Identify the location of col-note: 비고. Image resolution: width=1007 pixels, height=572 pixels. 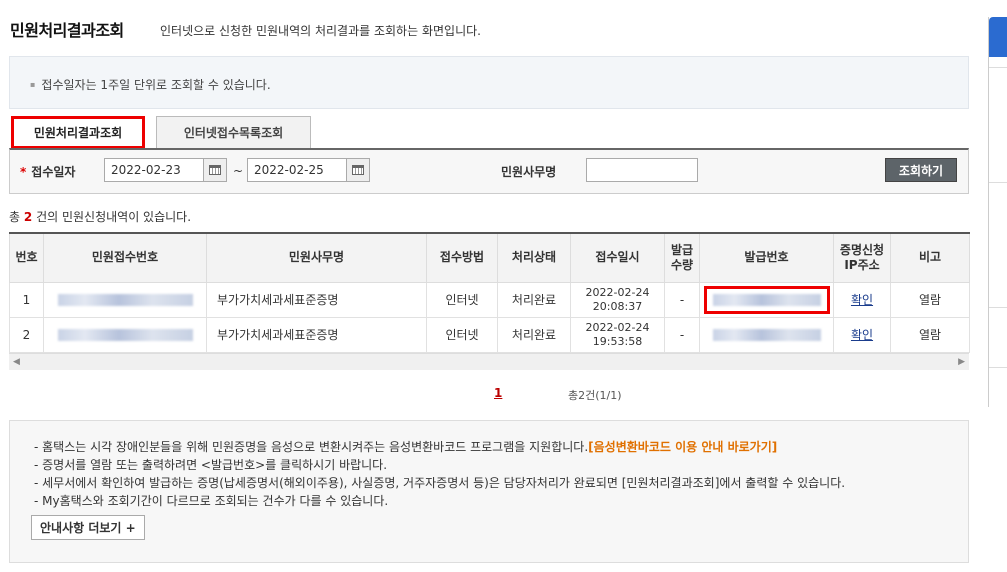
(930, 257).